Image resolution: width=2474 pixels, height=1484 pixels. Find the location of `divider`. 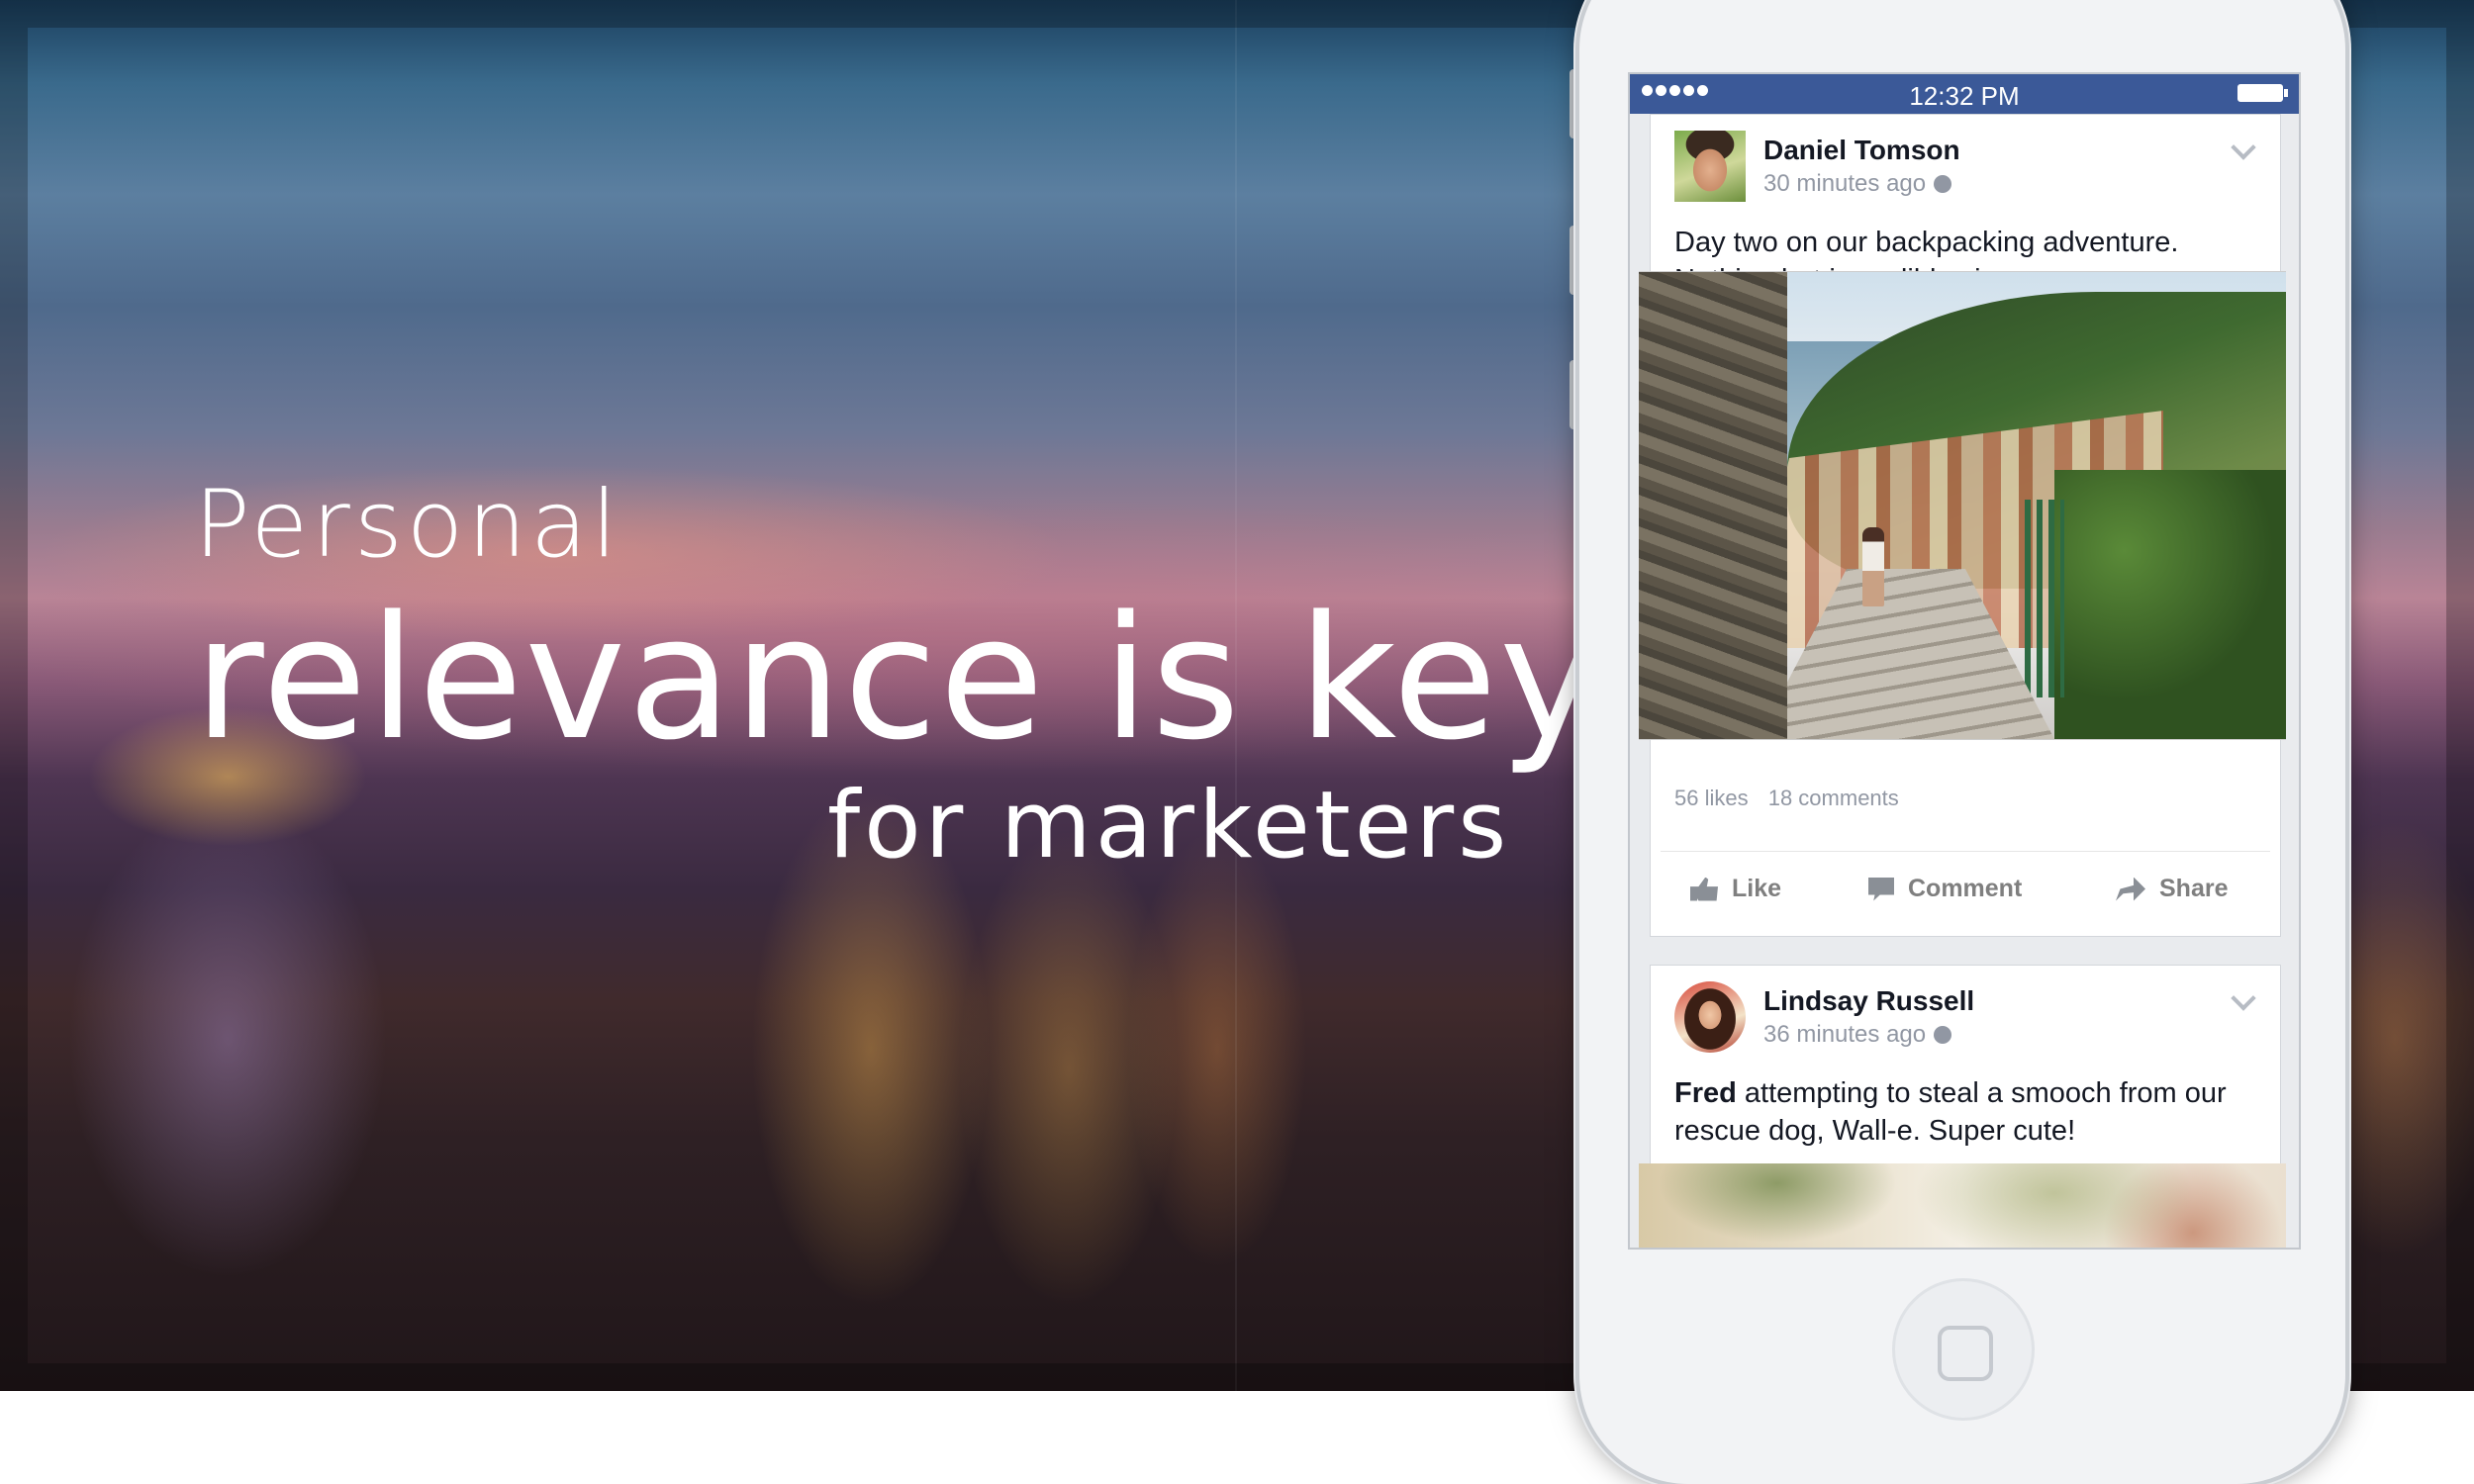

divider is located at coordinates (1966, 851).